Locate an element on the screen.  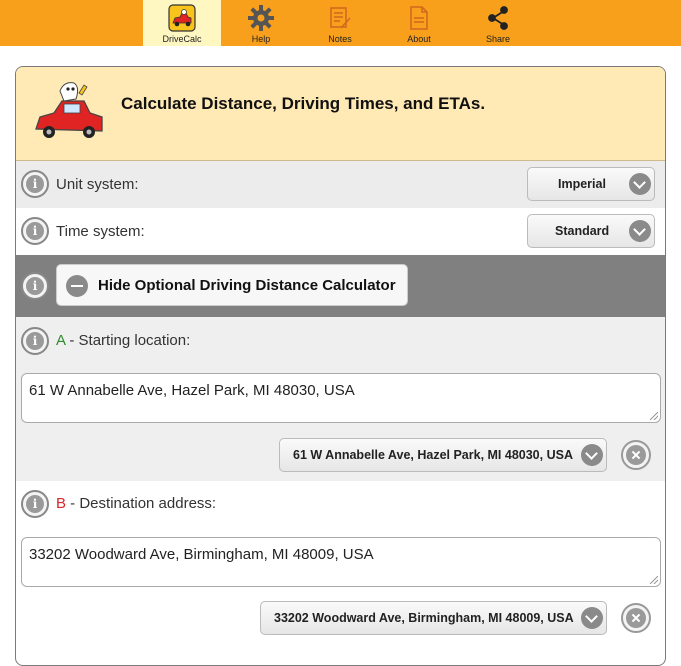
tab-label: Help is located at coordinates (261, 39).